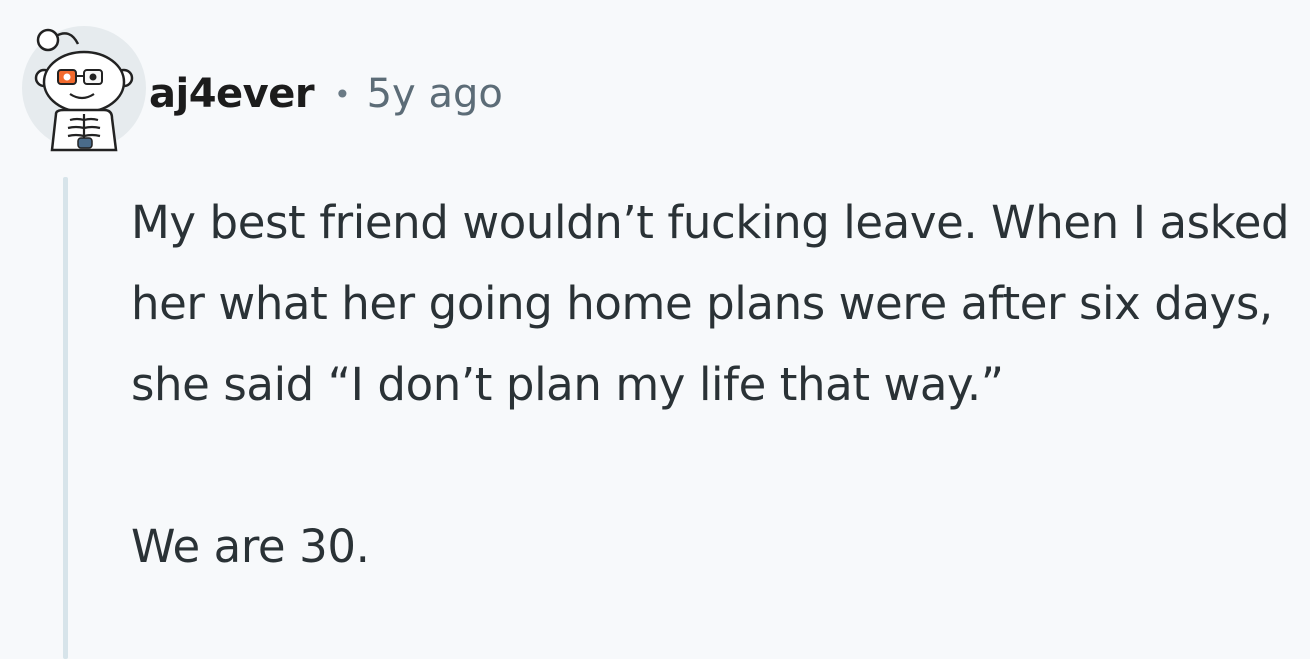 Image resolution: width=1310 pixels, height=659 pixels. I want to click on thread-line, so click(65, 418).